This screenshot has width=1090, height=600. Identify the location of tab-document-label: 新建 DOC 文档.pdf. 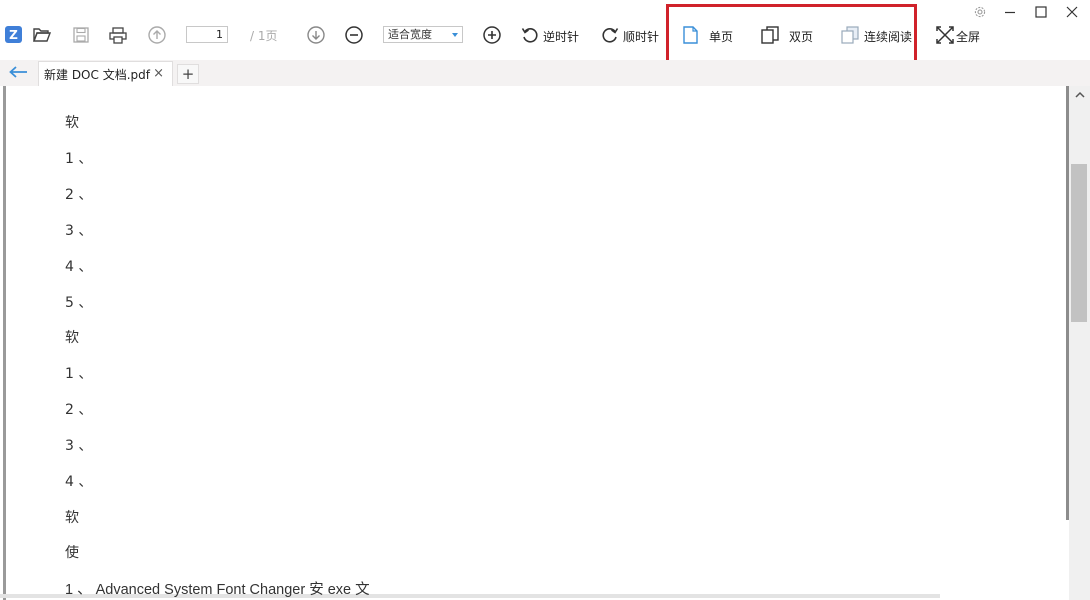
(97, 74).